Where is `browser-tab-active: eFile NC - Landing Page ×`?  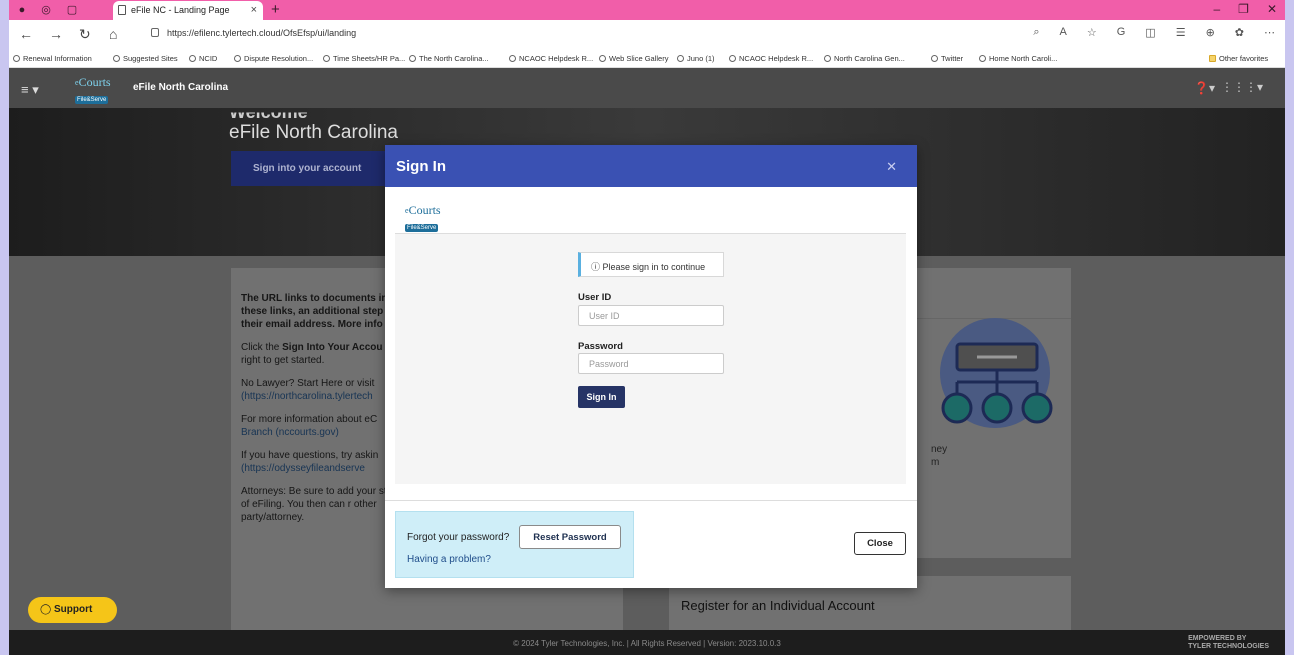
browser-tab-active: eFile NC - Landing Page × is located at coordinates (188, 10).